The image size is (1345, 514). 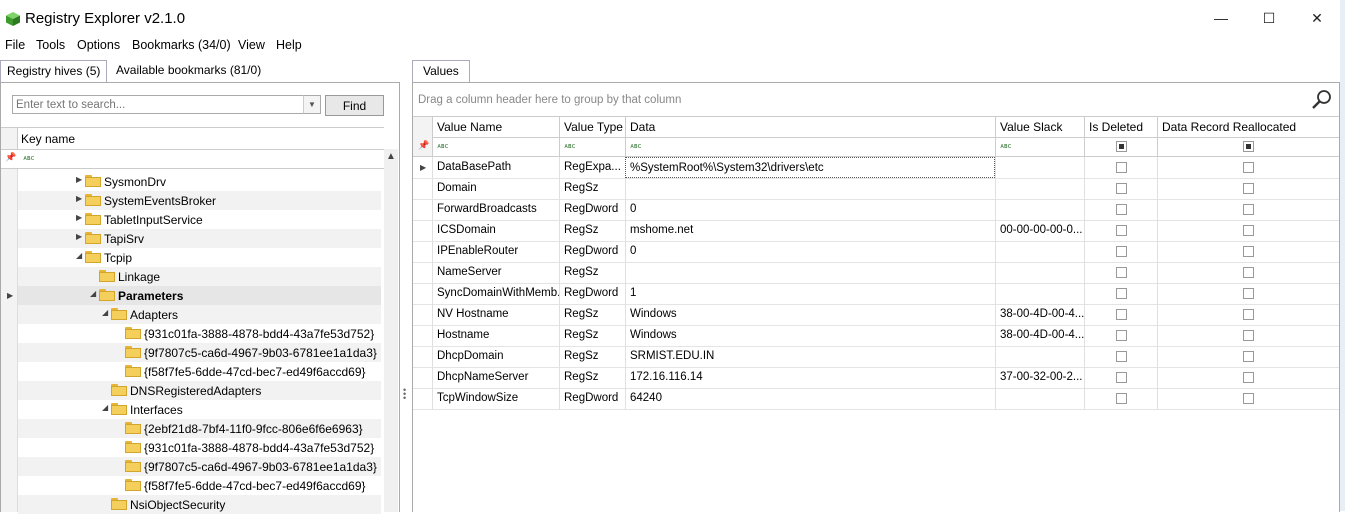 I want to click on table-row: Domain RegSz, so click(x=876, y=189).